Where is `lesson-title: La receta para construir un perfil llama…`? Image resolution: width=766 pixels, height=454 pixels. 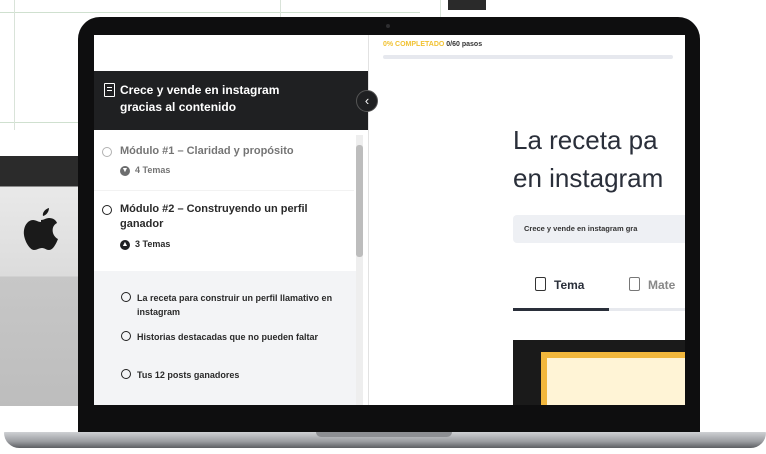 lesson-title: La receta para construir un perfil llama… is located at coordinates (235, 305).